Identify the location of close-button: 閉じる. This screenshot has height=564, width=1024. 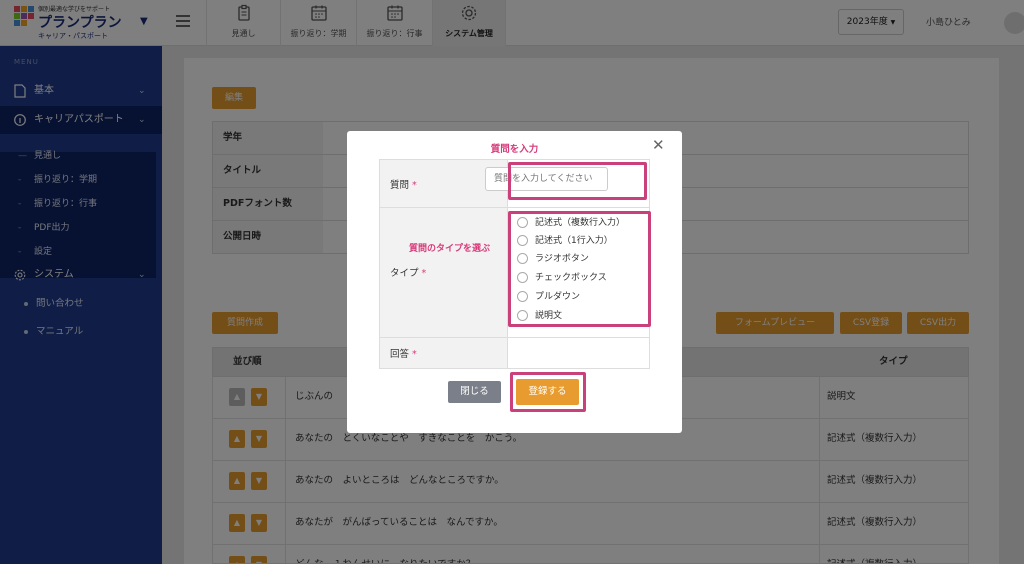
(474, 392).